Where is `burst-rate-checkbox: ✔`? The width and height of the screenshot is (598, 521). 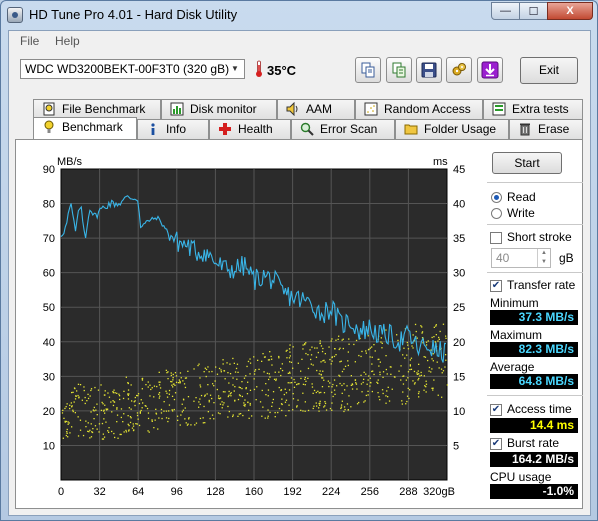 burst-rate-checkbox: ✔ is located at coordinates (496, 444).